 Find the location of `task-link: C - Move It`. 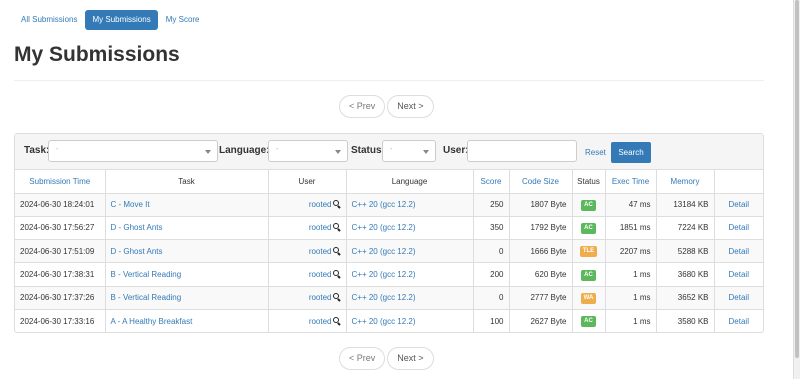

task-link: C - Move It is located at coordinates (130, 204).